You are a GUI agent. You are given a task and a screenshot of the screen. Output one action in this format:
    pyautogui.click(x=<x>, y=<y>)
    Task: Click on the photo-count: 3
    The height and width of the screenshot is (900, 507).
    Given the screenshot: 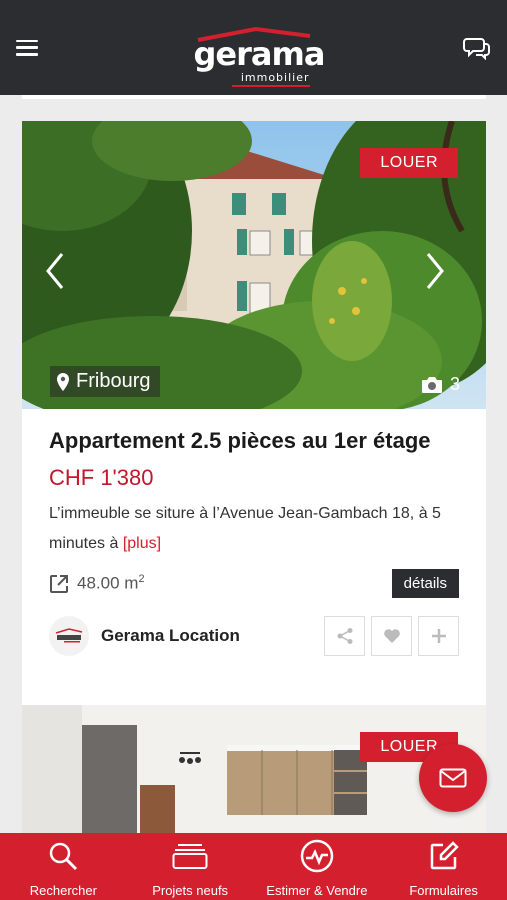 What is the action you would take?
    pyautogui.click(x=440, y=384)
    